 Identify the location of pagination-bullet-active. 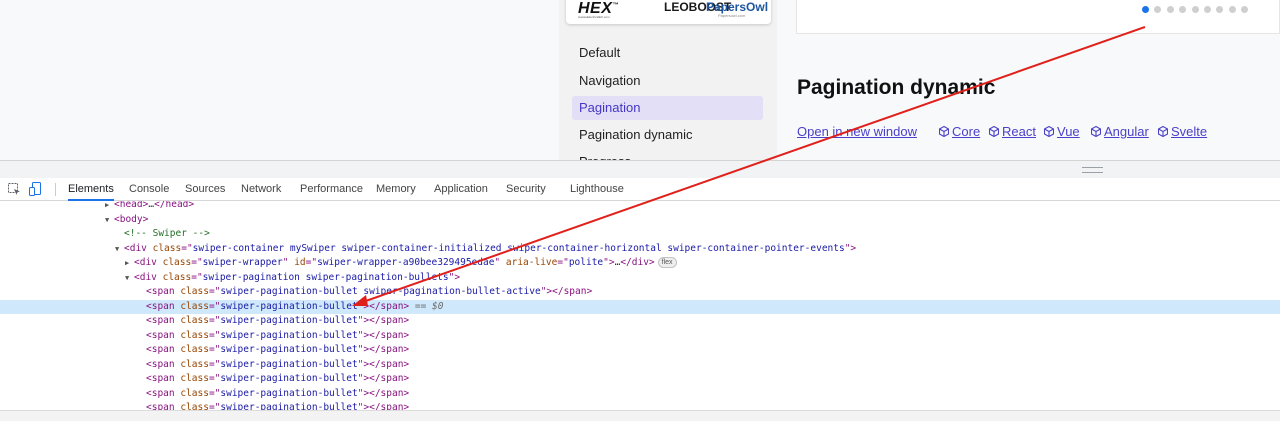
(1145, 9).